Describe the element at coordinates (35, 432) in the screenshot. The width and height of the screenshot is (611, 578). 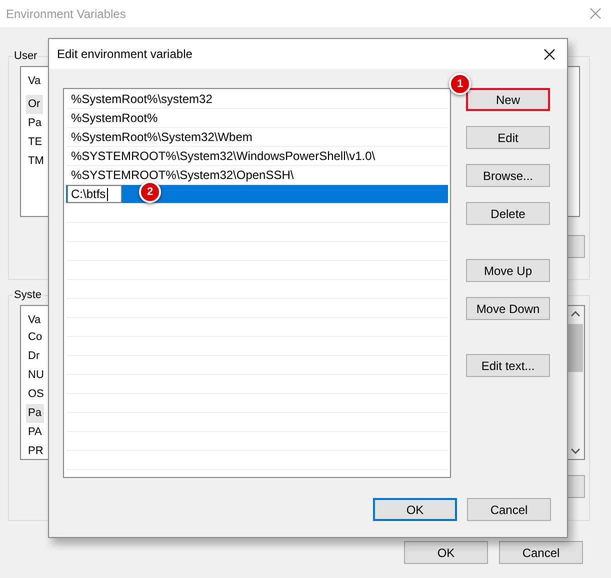
I see `list-item: PA` at that location.